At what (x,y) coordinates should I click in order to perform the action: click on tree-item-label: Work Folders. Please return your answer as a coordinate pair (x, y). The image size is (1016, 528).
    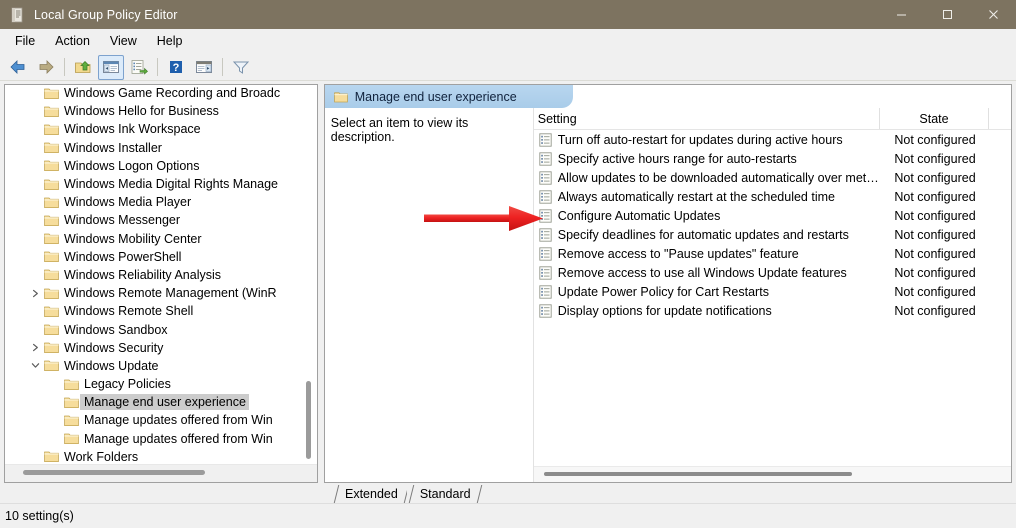
    Looking at the image, I should click on (101, 456).